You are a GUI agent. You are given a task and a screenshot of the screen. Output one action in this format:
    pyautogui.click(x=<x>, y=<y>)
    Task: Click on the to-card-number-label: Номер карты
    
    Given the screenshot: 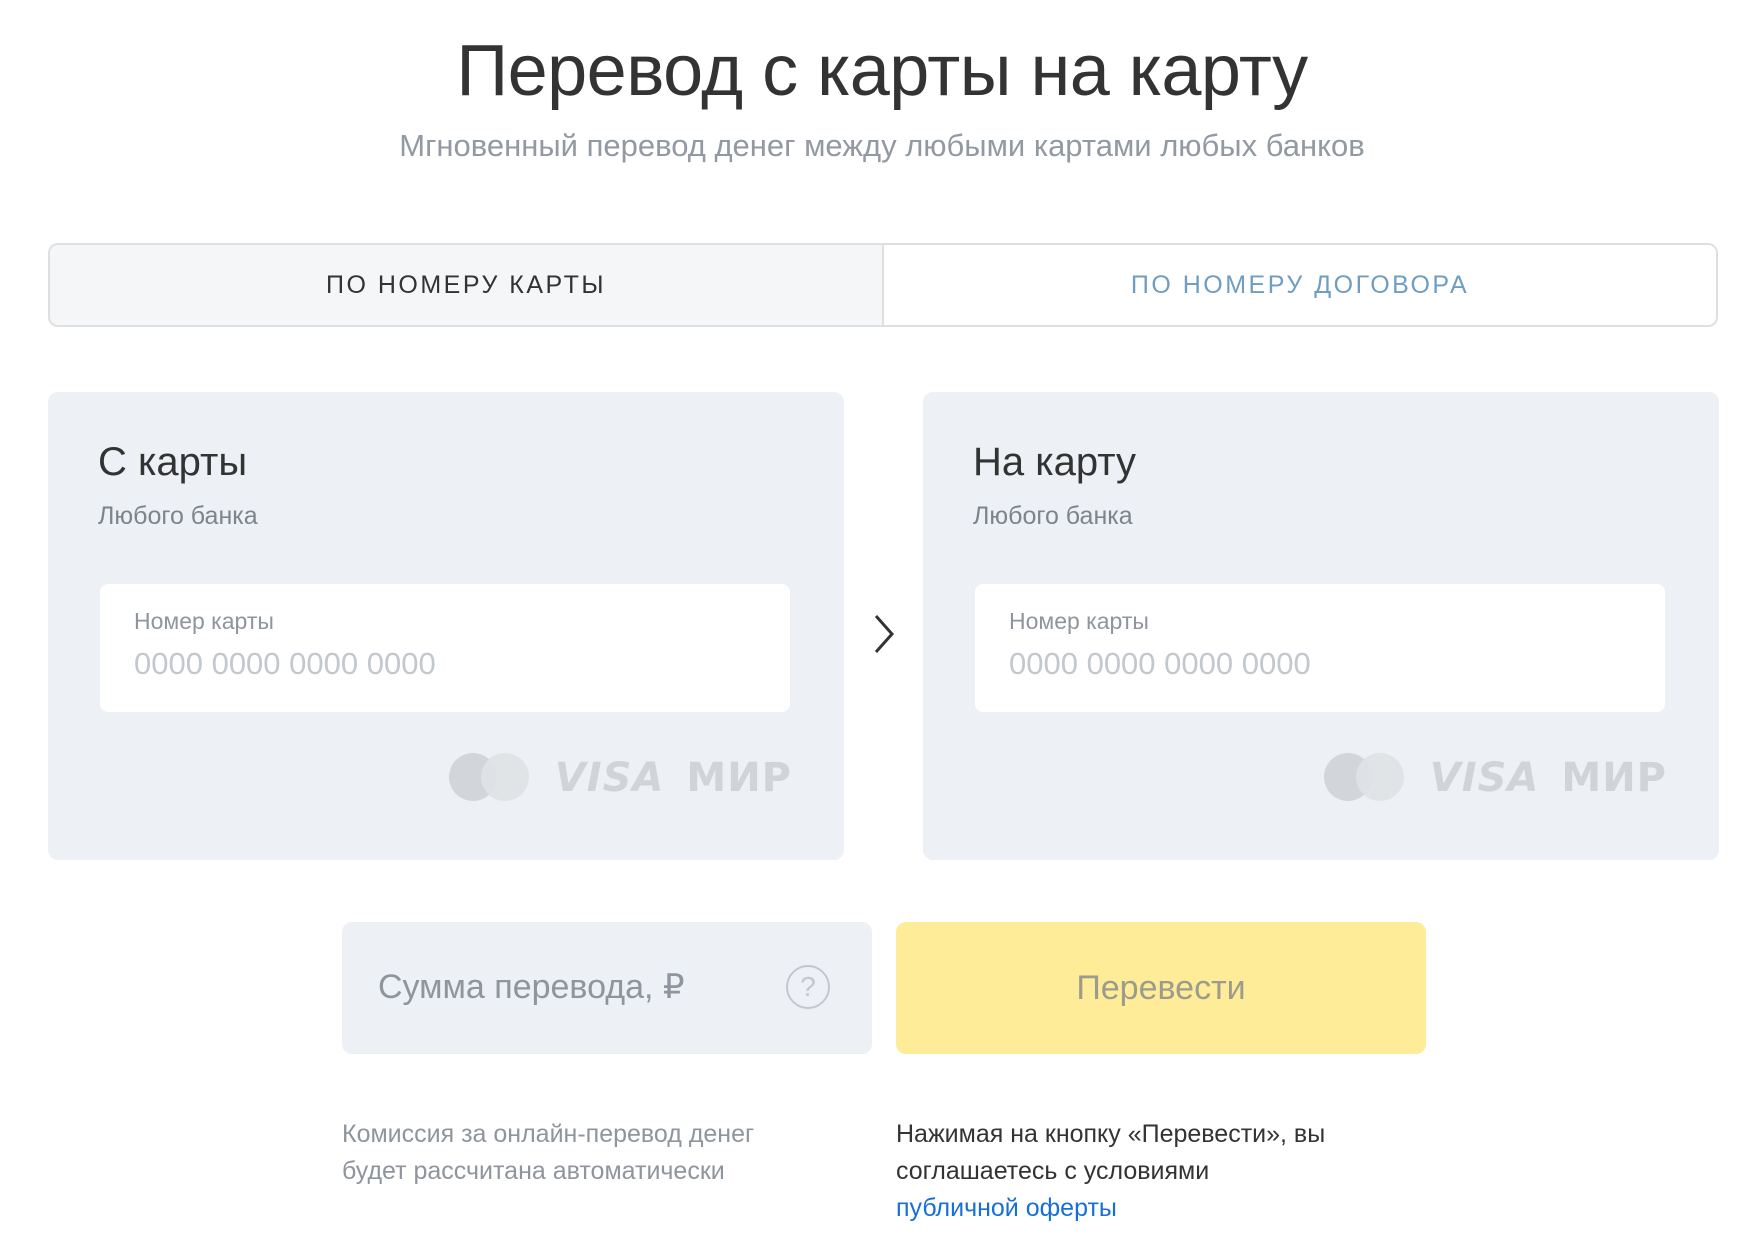 What is the action you would take?
    pyautogui.click(x=1079, y=621)
    